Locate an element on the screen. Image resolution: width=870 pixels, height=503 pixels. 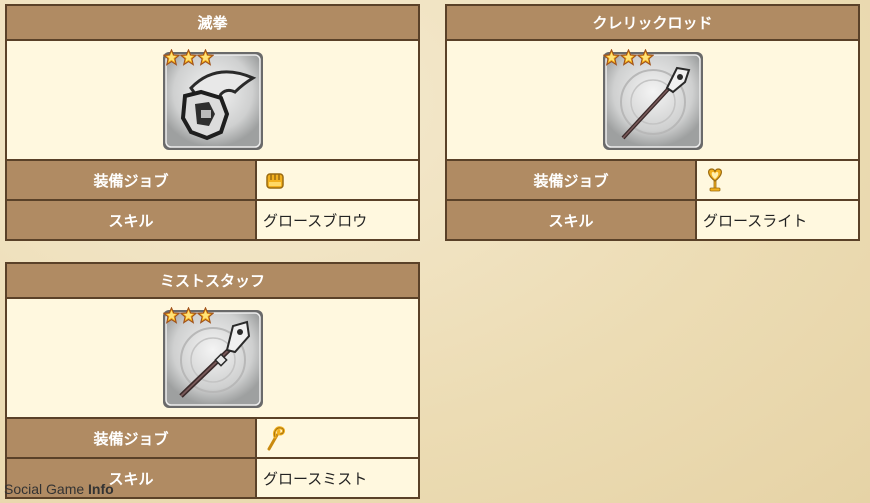
fist-weapon-icon is located at coordinates (213, 100).